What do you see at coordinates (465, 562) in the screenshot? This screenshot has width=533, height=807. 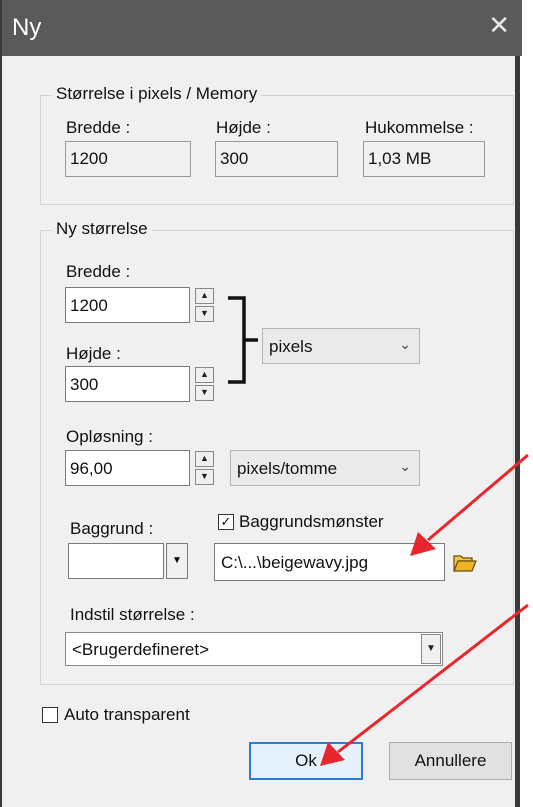 I see `folder-open-icon` at bounding box center [465, 562].